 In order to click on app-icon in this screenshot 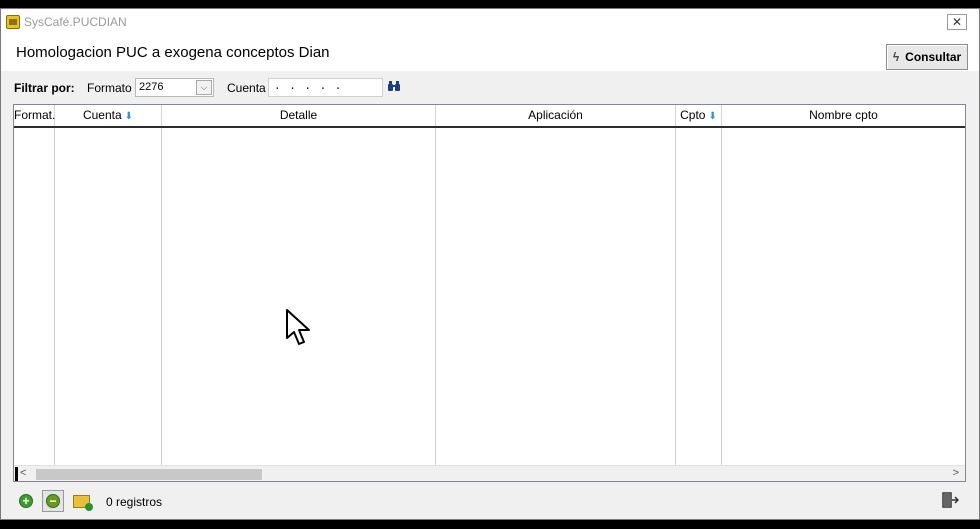, I will do `click(13, 22)`.